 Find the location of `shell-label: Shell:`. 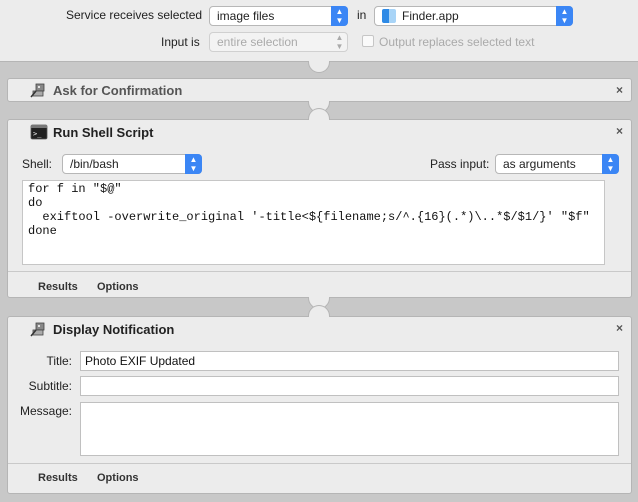

shell-label: Shell: is located at coordinates (37, 164).